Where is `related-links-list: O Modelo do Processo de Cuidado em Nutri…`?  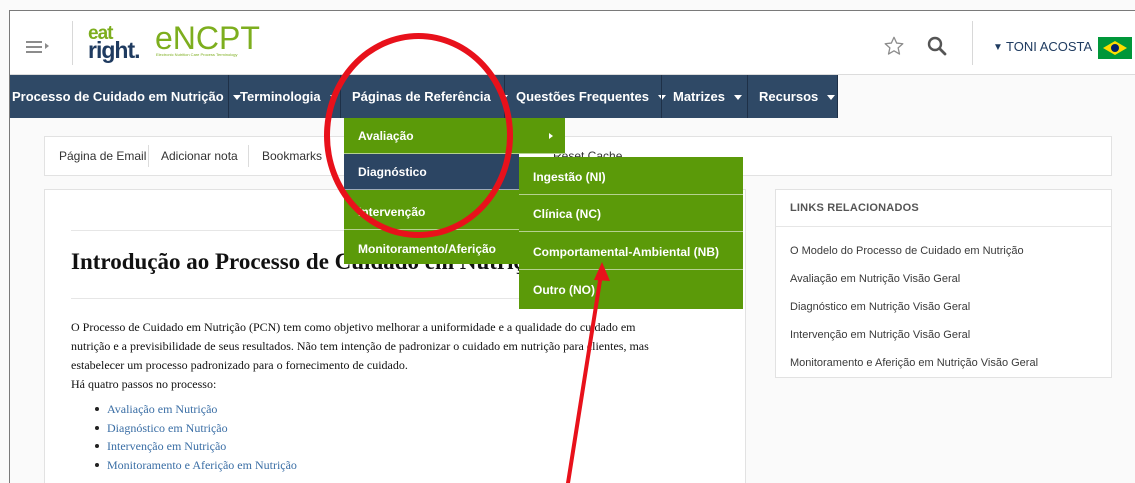
related-links-list: O Modelo do Processo de Cuidado em Nutri… is located at coordinates (914, 307).